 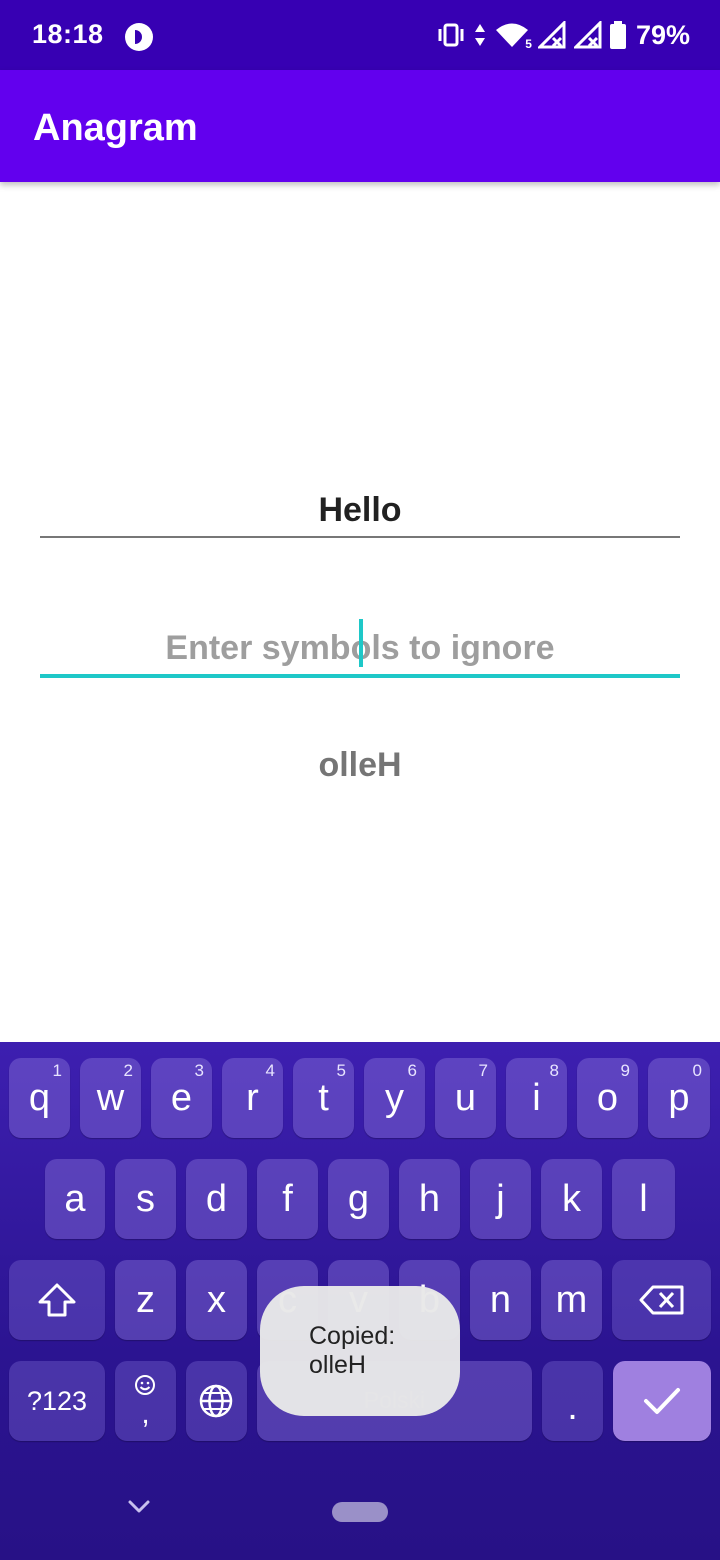 I want to click on wifi-icon: 5, so click(x=513, y=36).